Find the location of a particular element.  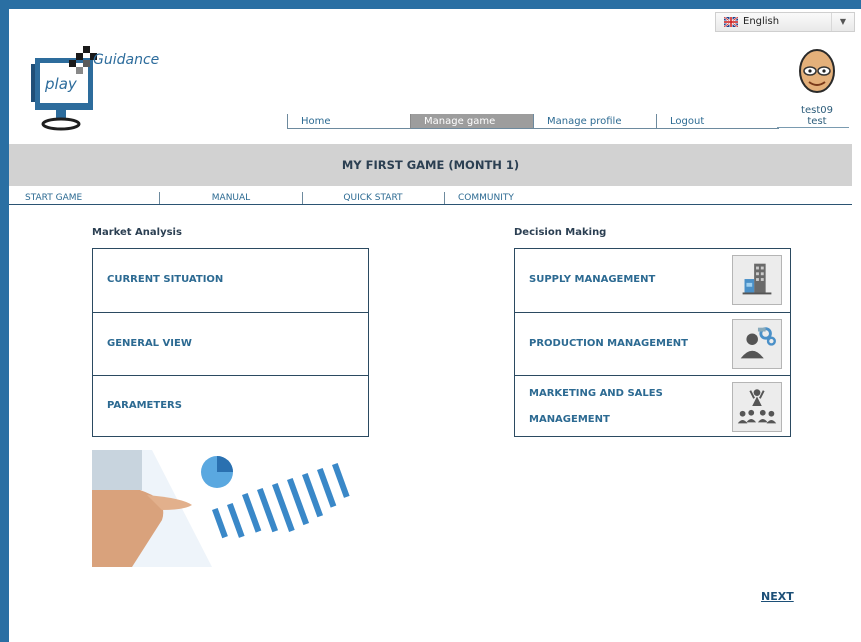

uk-flag-icon is located at coordinates (731, 22).